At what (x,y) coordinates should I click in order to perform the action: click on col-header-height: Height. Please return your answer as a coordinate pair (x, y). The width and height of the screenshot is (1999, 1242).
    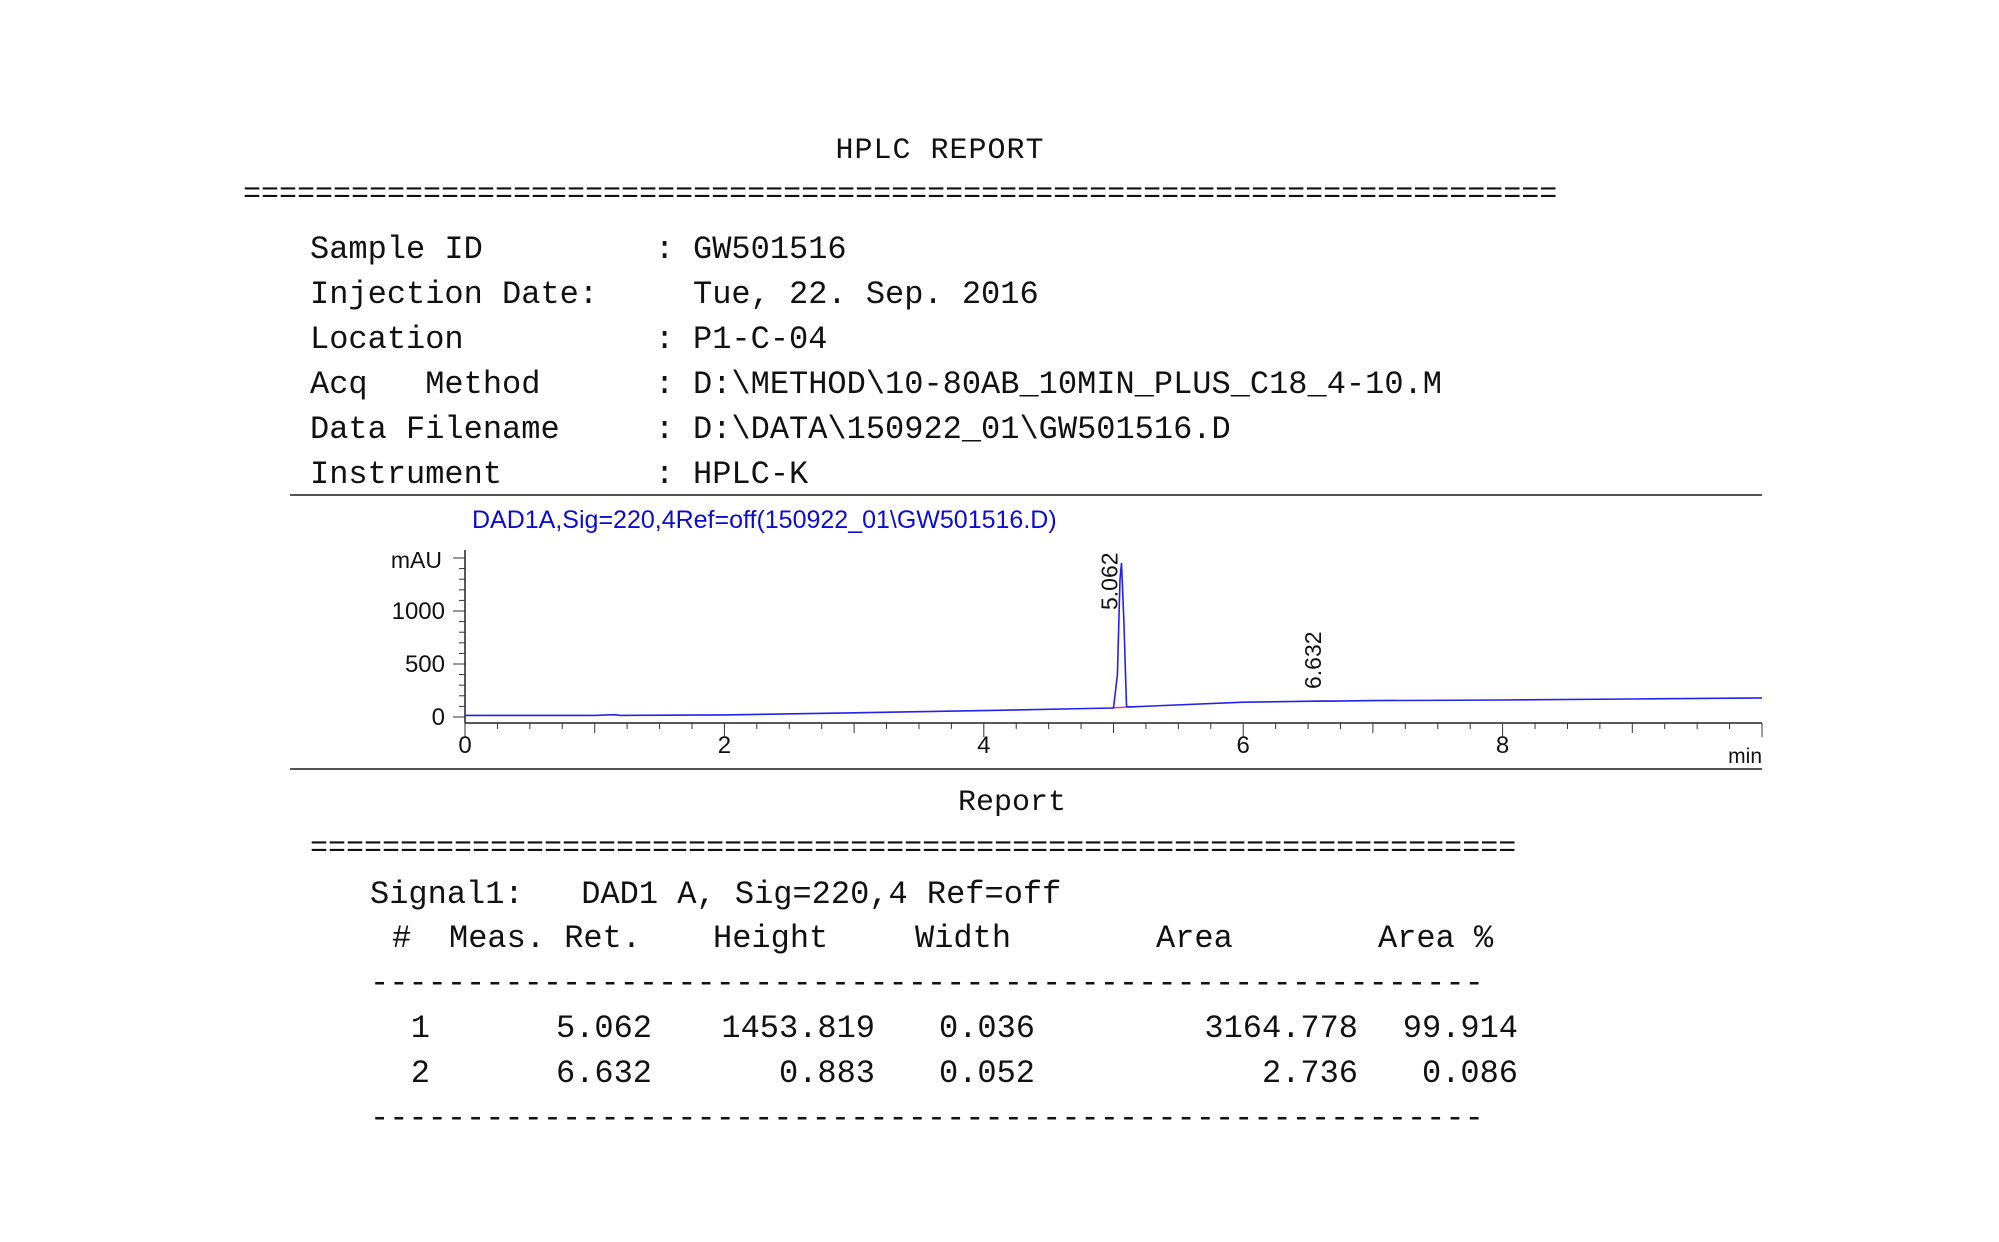
    Looking at the image, I should click on (771, 938).